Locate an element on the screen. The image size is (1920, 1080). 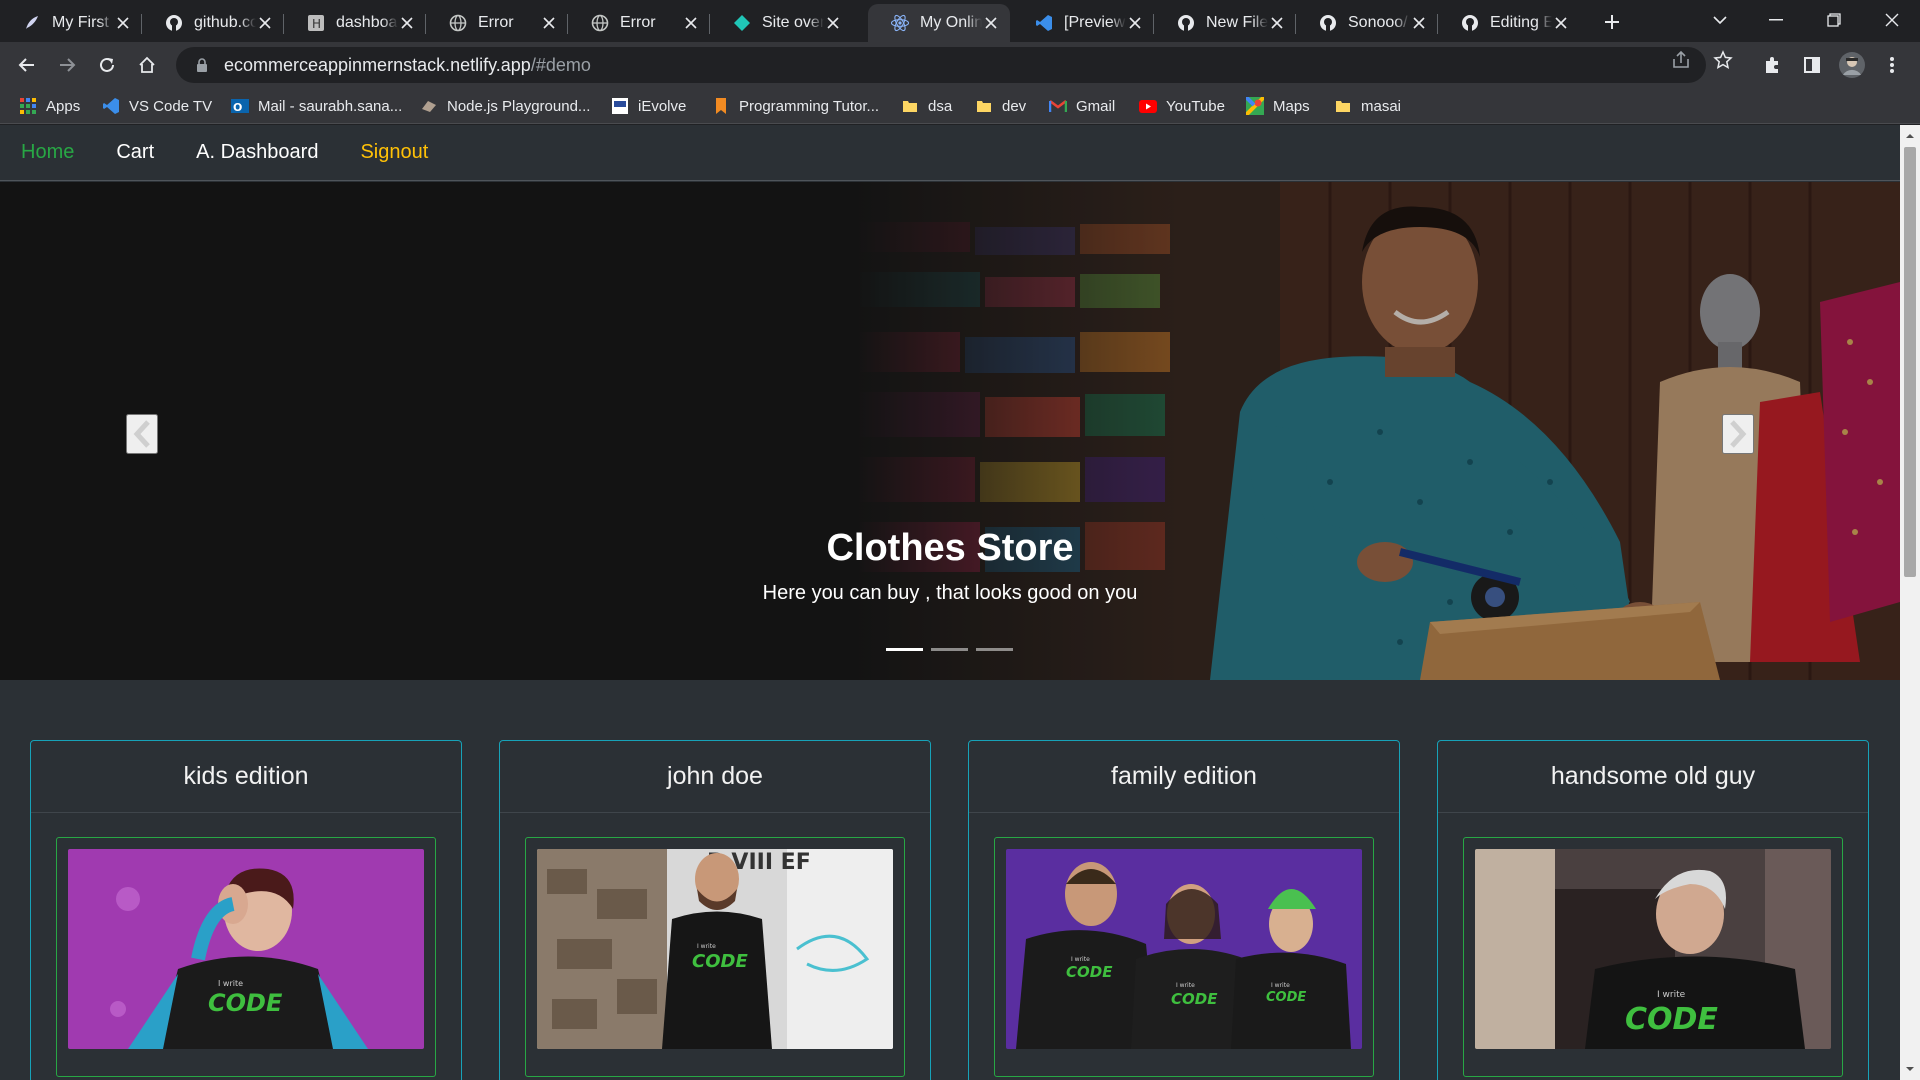
nav-cart-link: Cart is located at coordinates (135, 152).